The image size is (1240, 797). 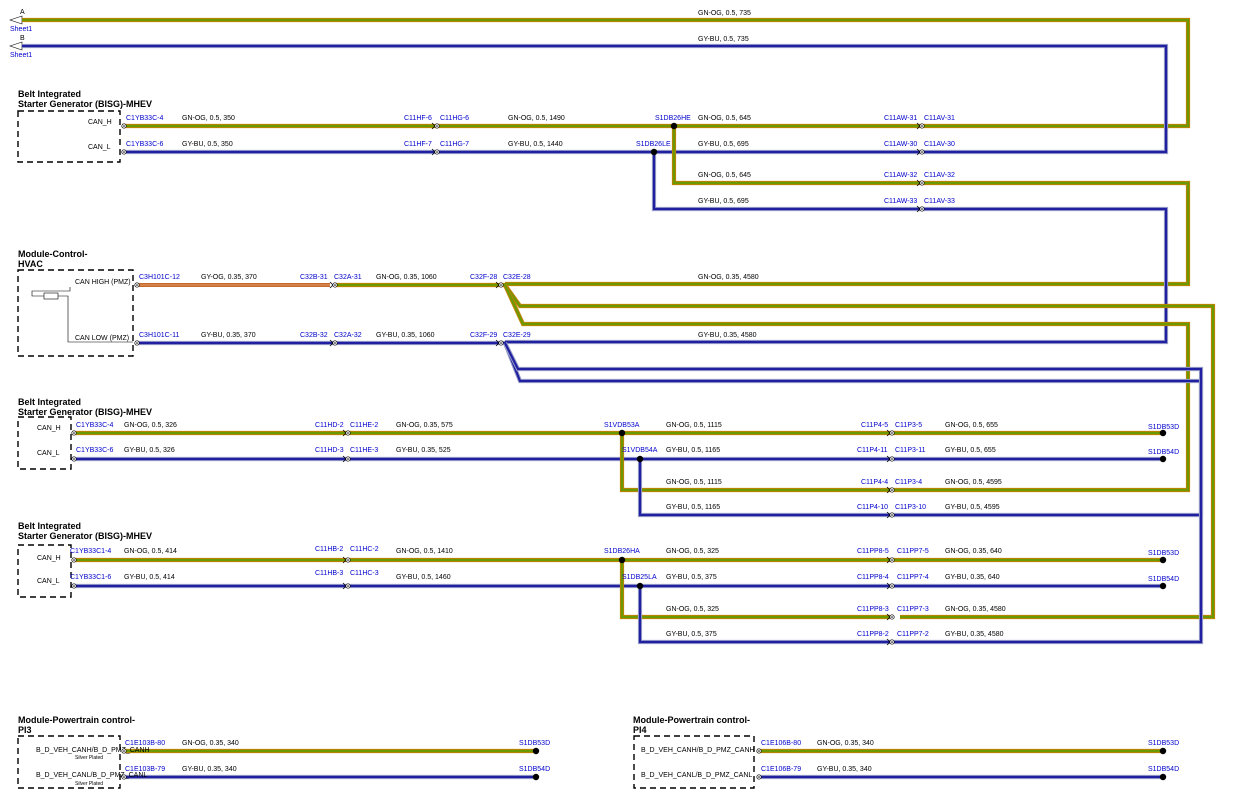 I want to click on connector-label: C1YB33C1-4, so click(x=90, y=551).